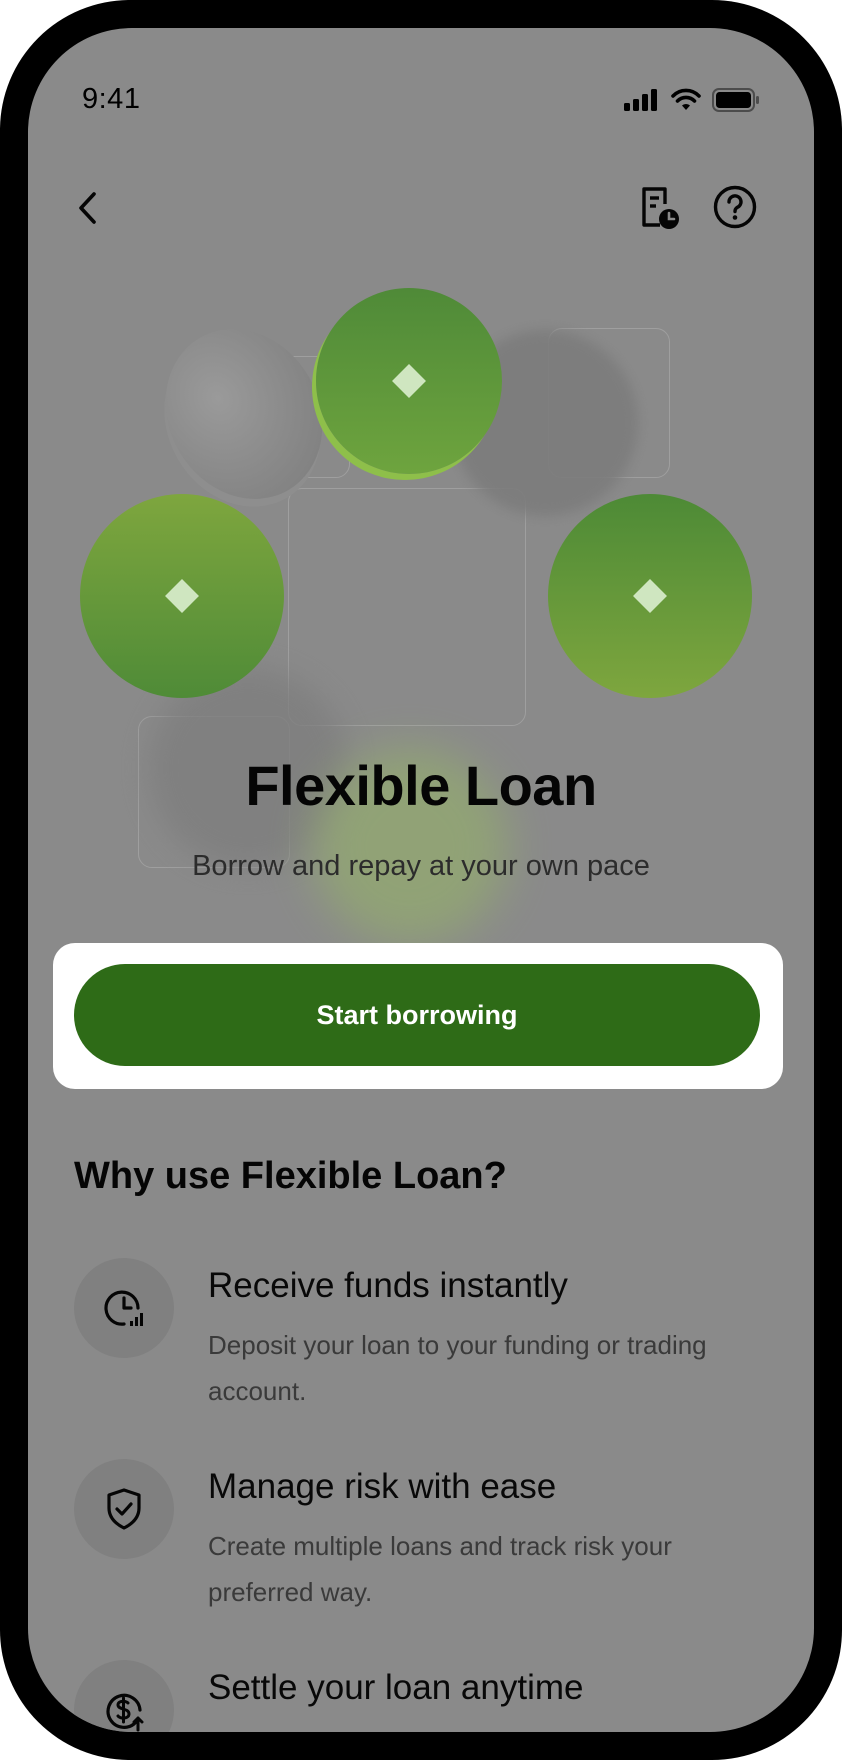 This screenshot has width=842, height=1760. What do you see at coordinates (686, 99) in the screenshot?
I see `wifi-icon` at bounding box center [686, 99].